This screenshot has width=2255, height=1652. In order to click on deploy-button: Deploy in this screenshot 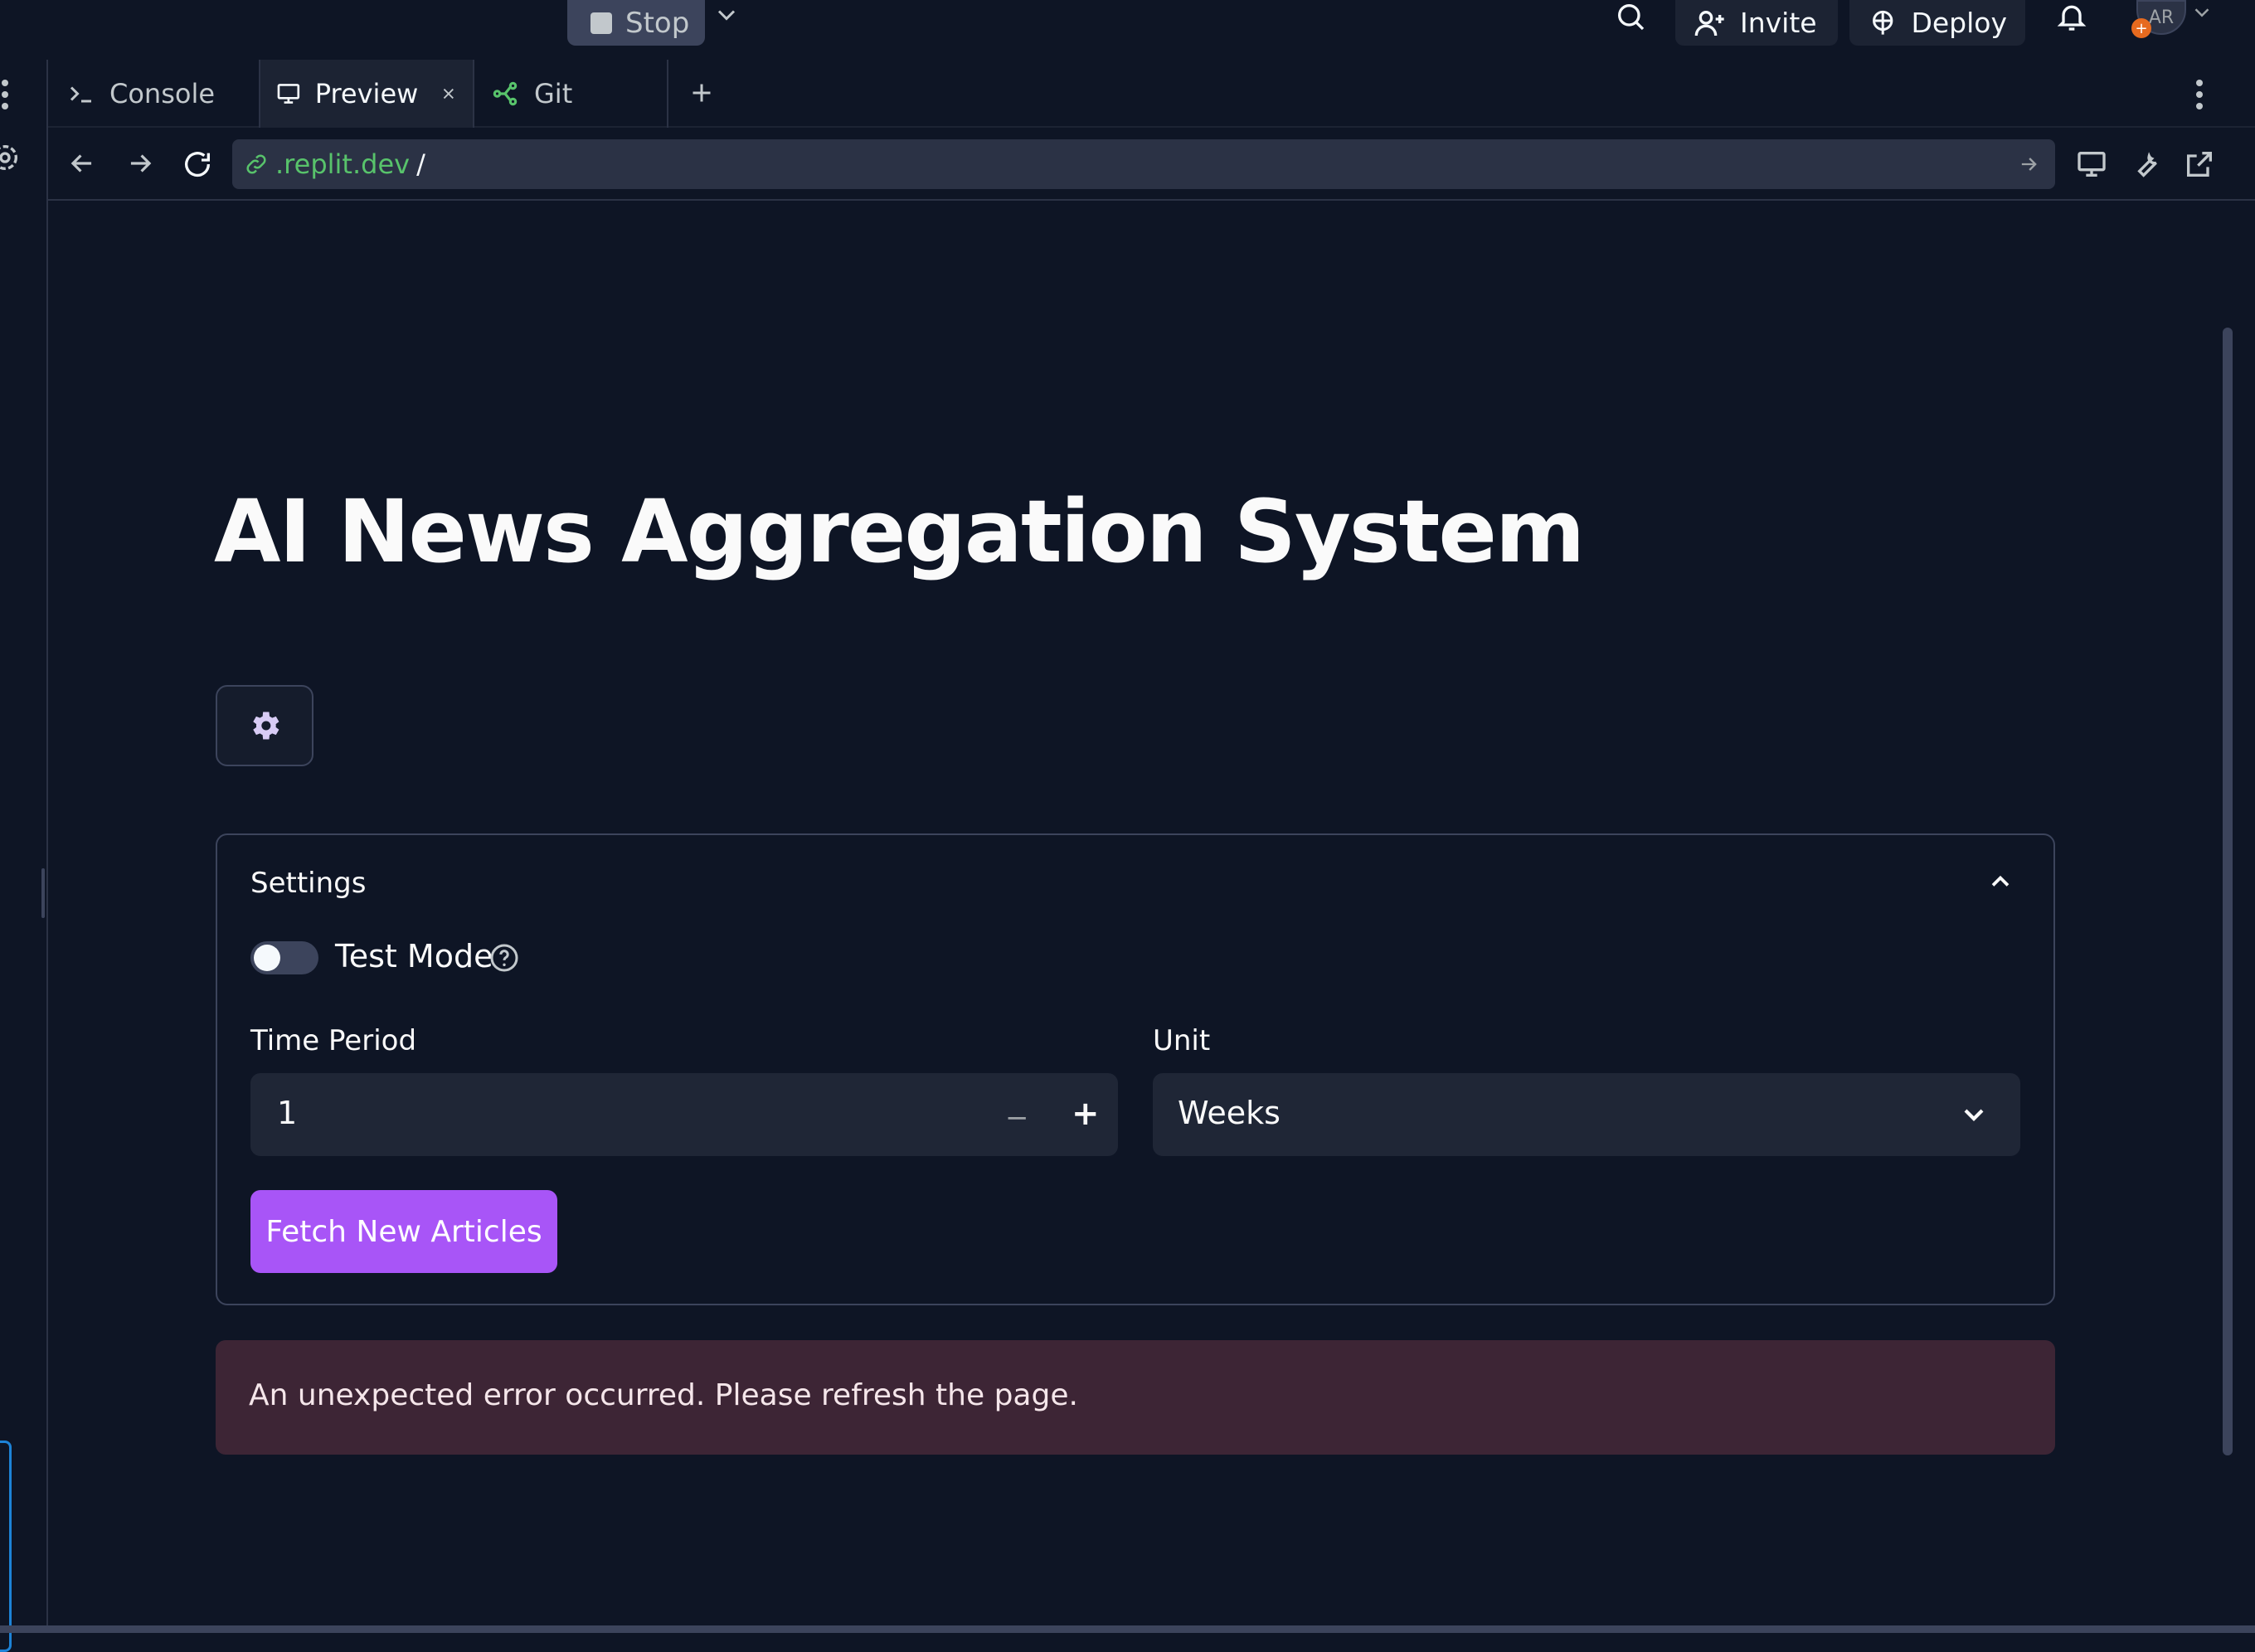, I will do `click(1937, 23)`.